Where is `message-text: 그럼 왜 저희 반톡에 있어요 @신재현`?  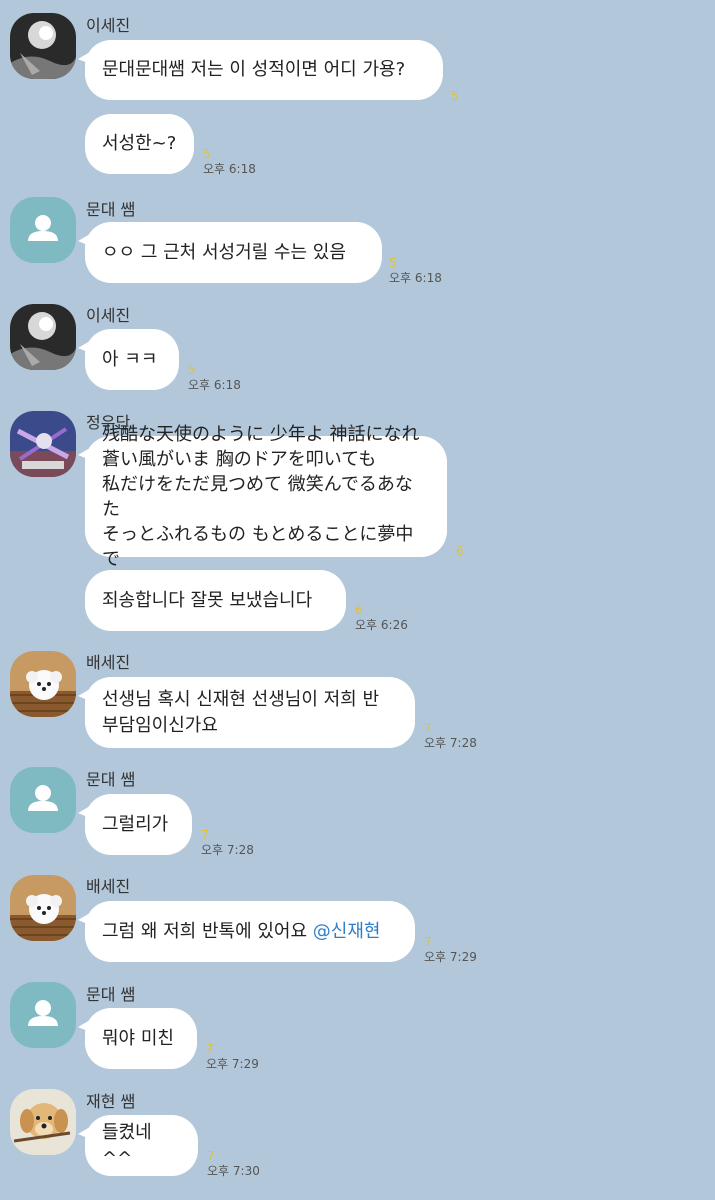
message-text: 그럼 왜 저희 반톡에 있어요 @신재현 is located at coordinates (241, 932).